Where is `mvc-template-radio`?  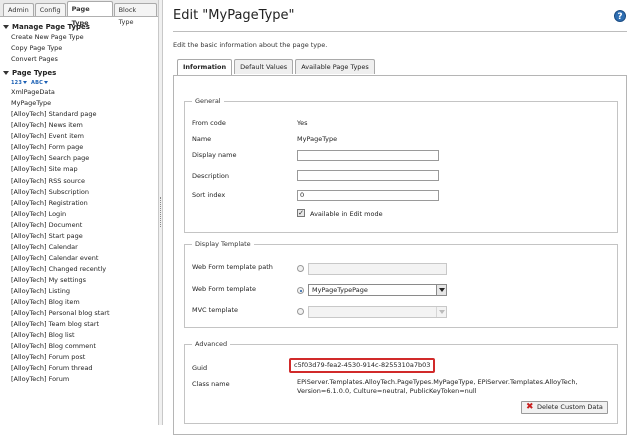 mvc-template-radio is located at coordinates (300, 311).